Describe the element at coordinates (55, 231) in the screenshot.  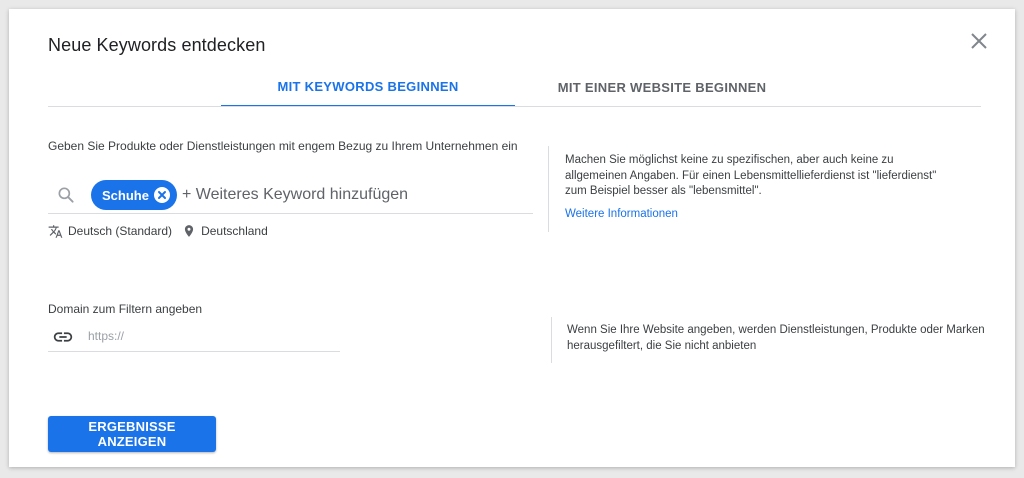
I see `translate-icon` at that location.